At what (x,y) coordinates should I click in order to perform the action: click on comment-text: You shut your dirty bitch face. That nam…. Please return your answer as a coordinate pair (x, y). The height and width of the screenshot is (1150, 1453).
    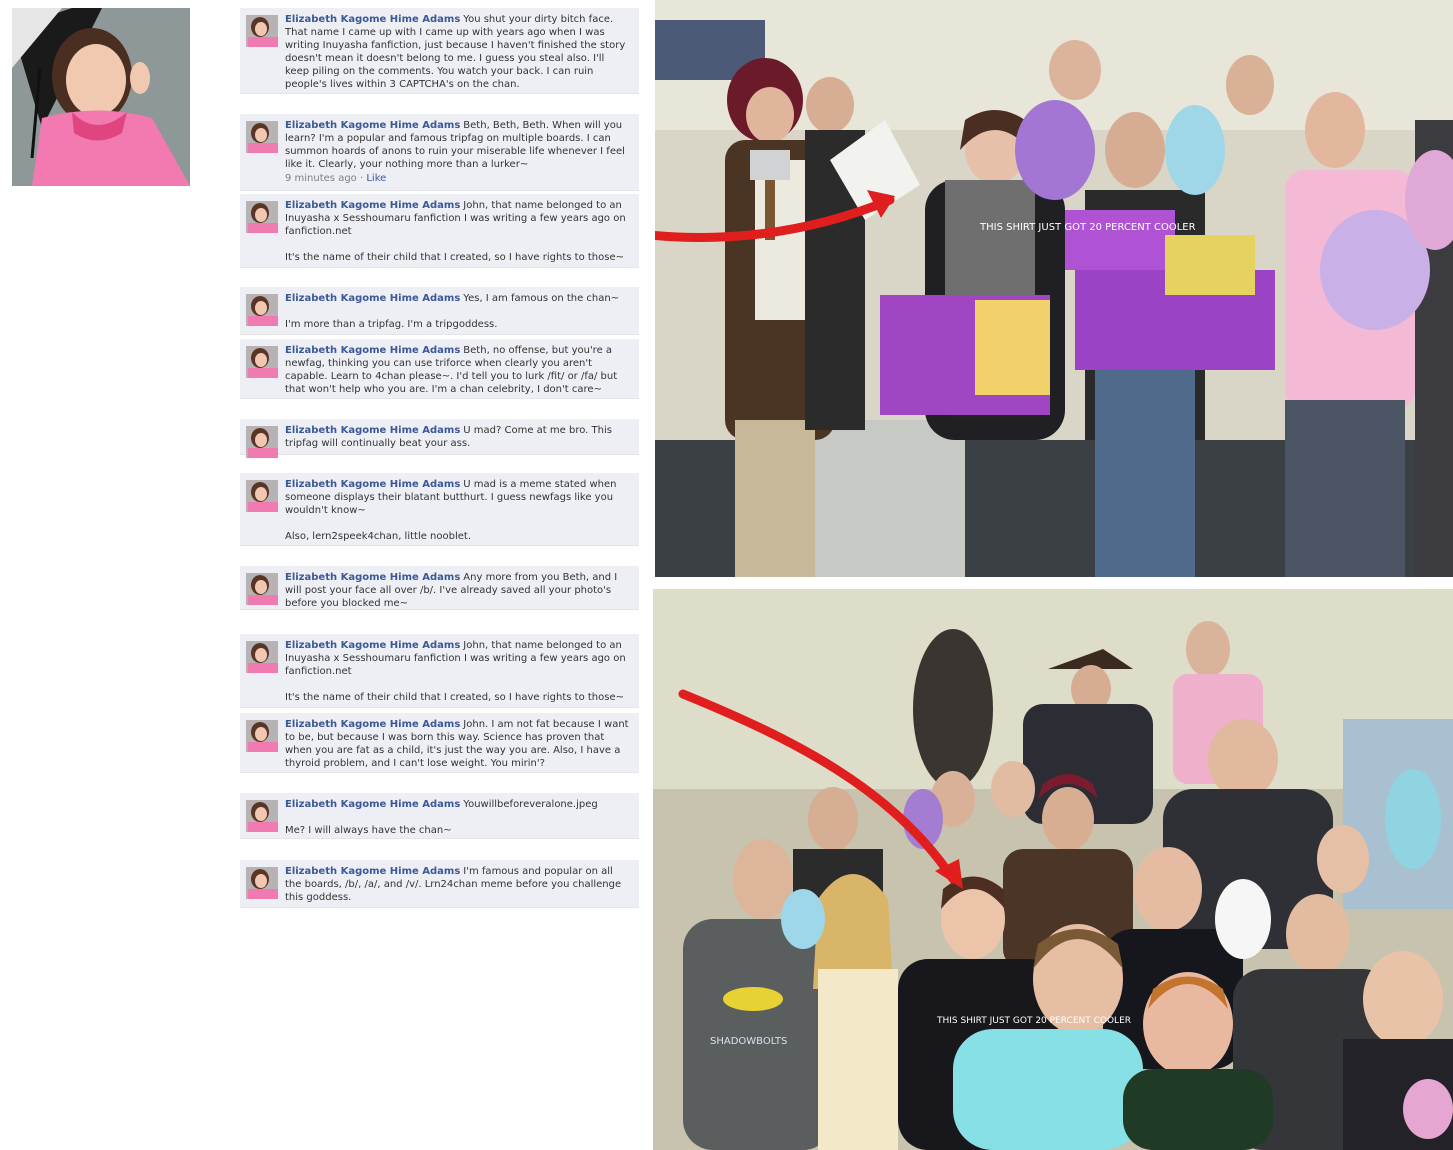
    Looking at the image, I should click on (455, 52).